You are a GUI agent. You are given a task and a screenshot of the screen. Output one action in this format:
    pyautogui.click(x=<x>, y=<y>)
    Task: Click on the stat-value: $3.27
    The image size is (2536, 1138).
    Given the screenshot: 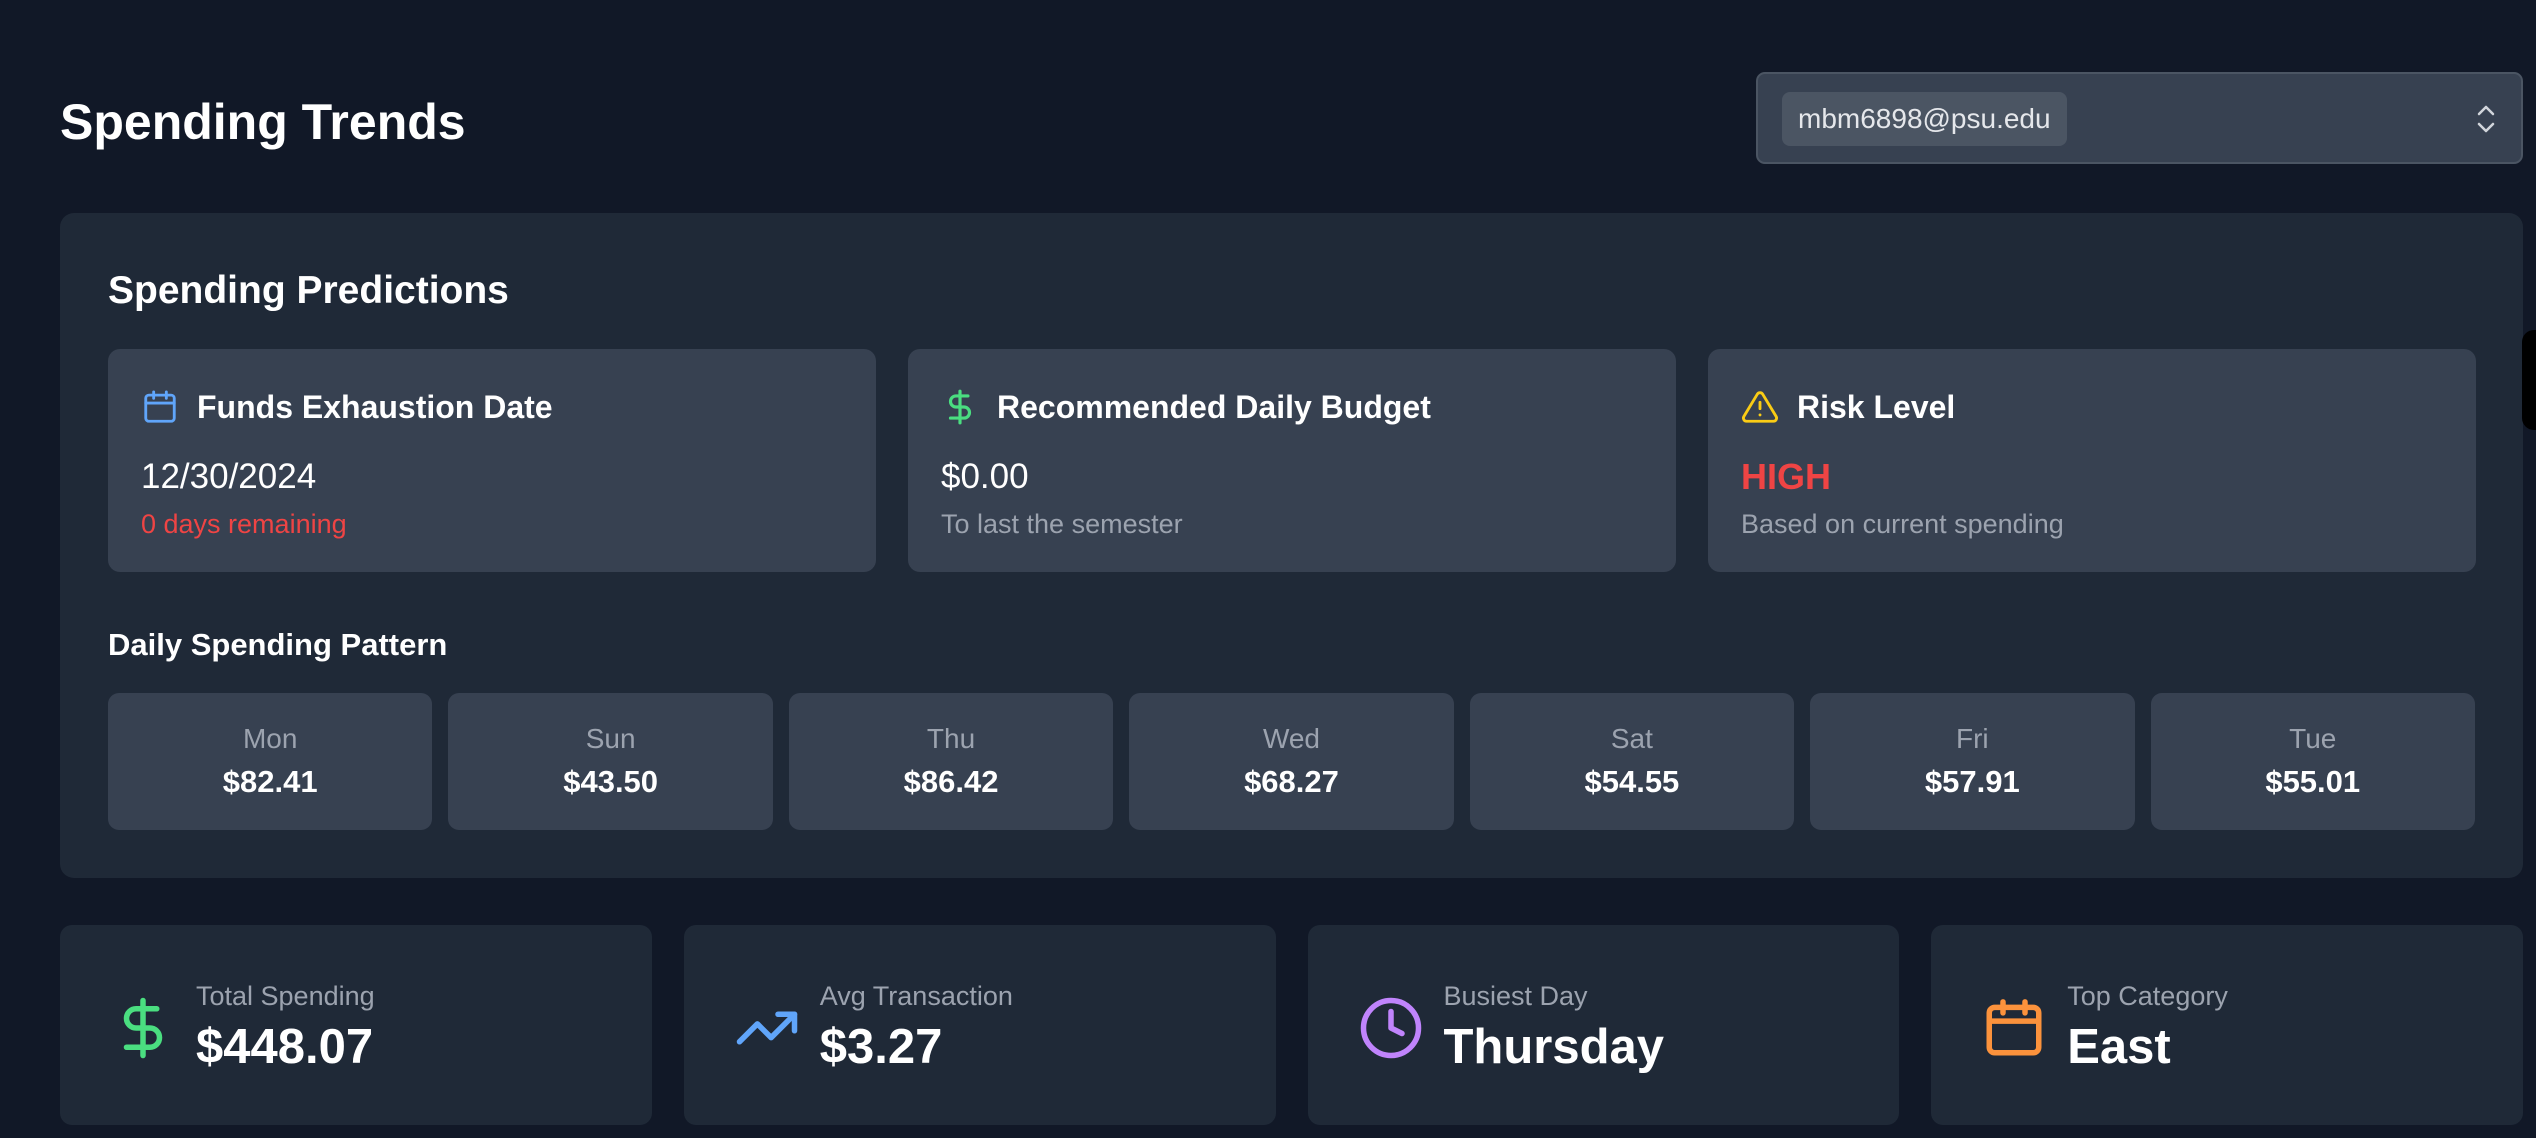 What is the action you would take?
    pyautogui.click(x=881, y=1047)
    